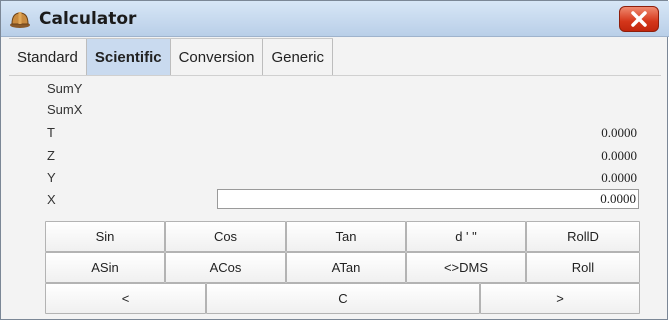 The height and width of the screenshot is (321, 670). Describe the element at coordinates (335, 19) in the screenshot. I see `title-bar: Calculator` at that location.